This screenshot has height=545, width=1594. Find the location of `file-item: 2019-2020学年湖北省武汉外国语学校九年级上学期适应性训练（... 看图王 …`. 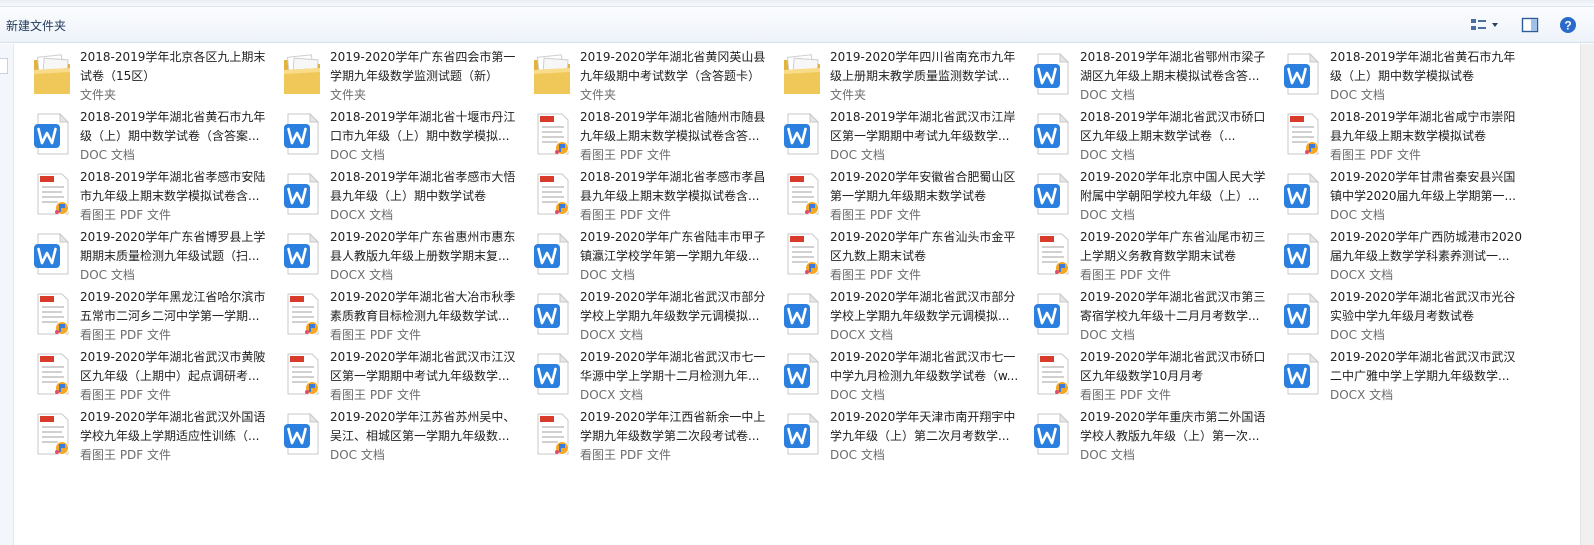

file-item: 2019-2020学年湖北省武汉外国语学校九年级上学期适应性训练（... 看图王 … is located at coordinates (152, 434).